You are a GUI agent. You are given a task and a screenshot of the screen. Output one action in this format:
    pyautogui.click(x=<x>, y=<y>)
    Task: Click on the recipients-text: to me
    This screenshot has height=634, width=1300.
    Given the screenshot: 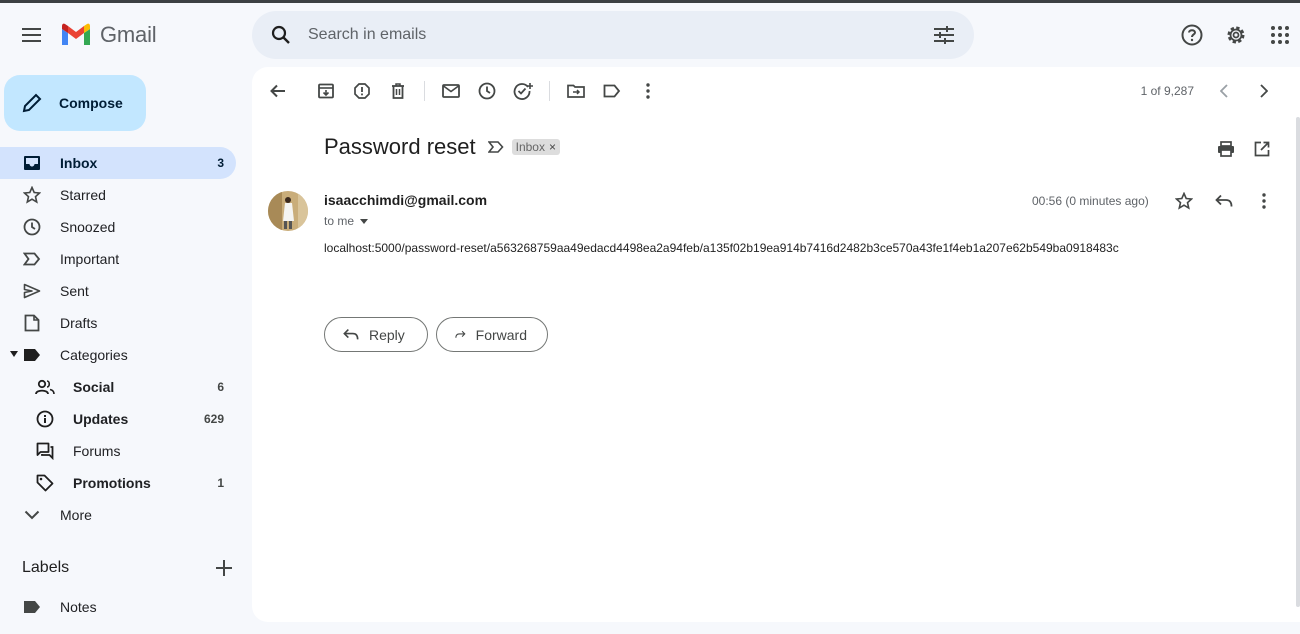 What is the action you would take?
    pyautogui.click(x=339, y=221)
    